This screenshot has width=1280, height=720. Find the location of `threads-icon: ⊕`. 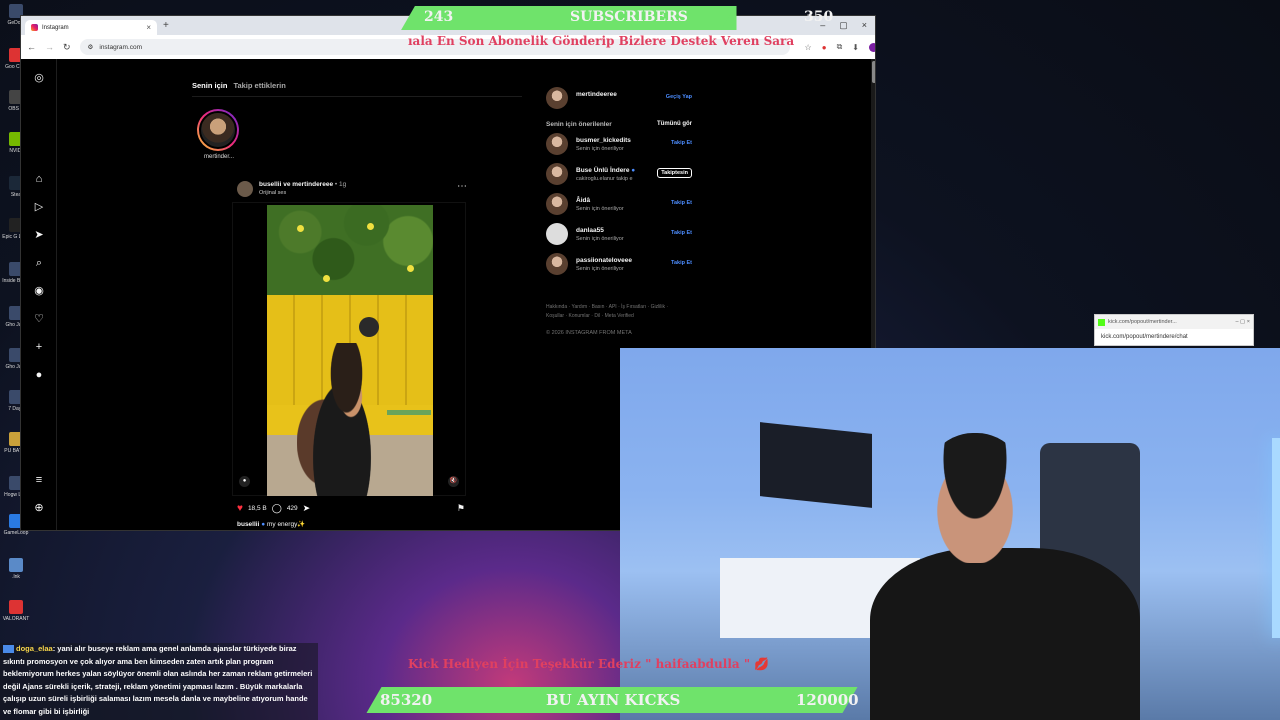

threads-icon: ⊕ is located at coordinates (39, 508).